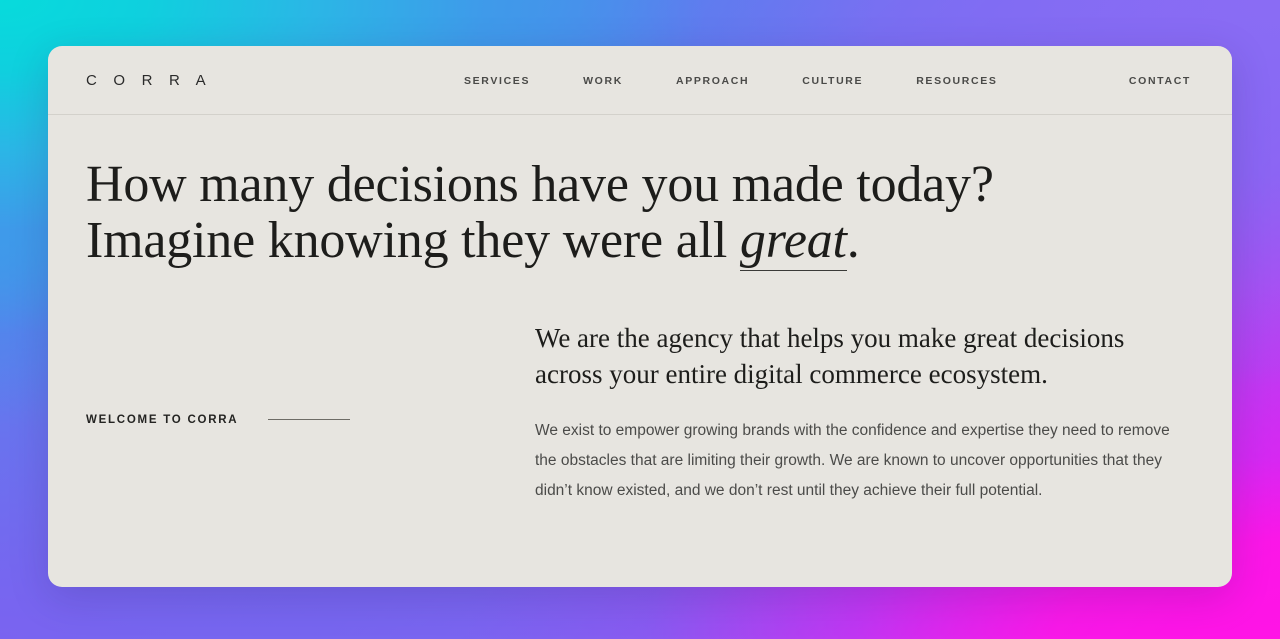 This screenshot has height=639, width=1280. Describe the element at coordinates (603, 81) in the screenshot. I see `nav-item-work: WORK` at that location.